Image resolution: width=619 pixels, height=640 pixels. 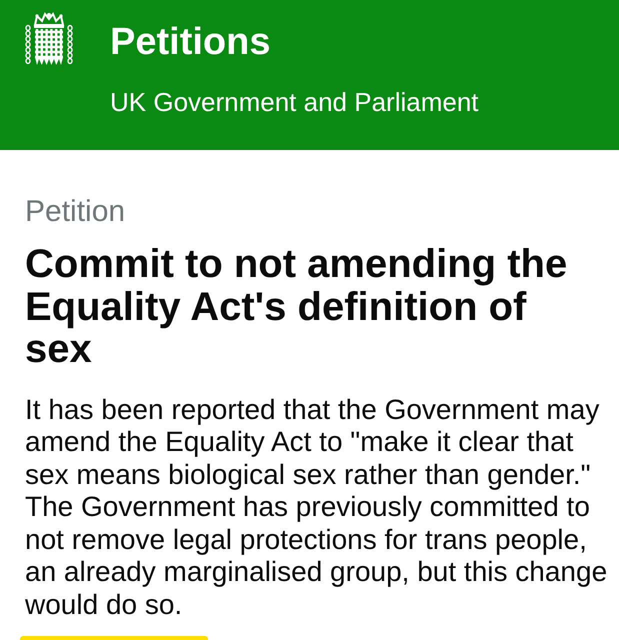 I want to click on site-subtitle: UK Government and Parliament, so click(x=294, y=102).